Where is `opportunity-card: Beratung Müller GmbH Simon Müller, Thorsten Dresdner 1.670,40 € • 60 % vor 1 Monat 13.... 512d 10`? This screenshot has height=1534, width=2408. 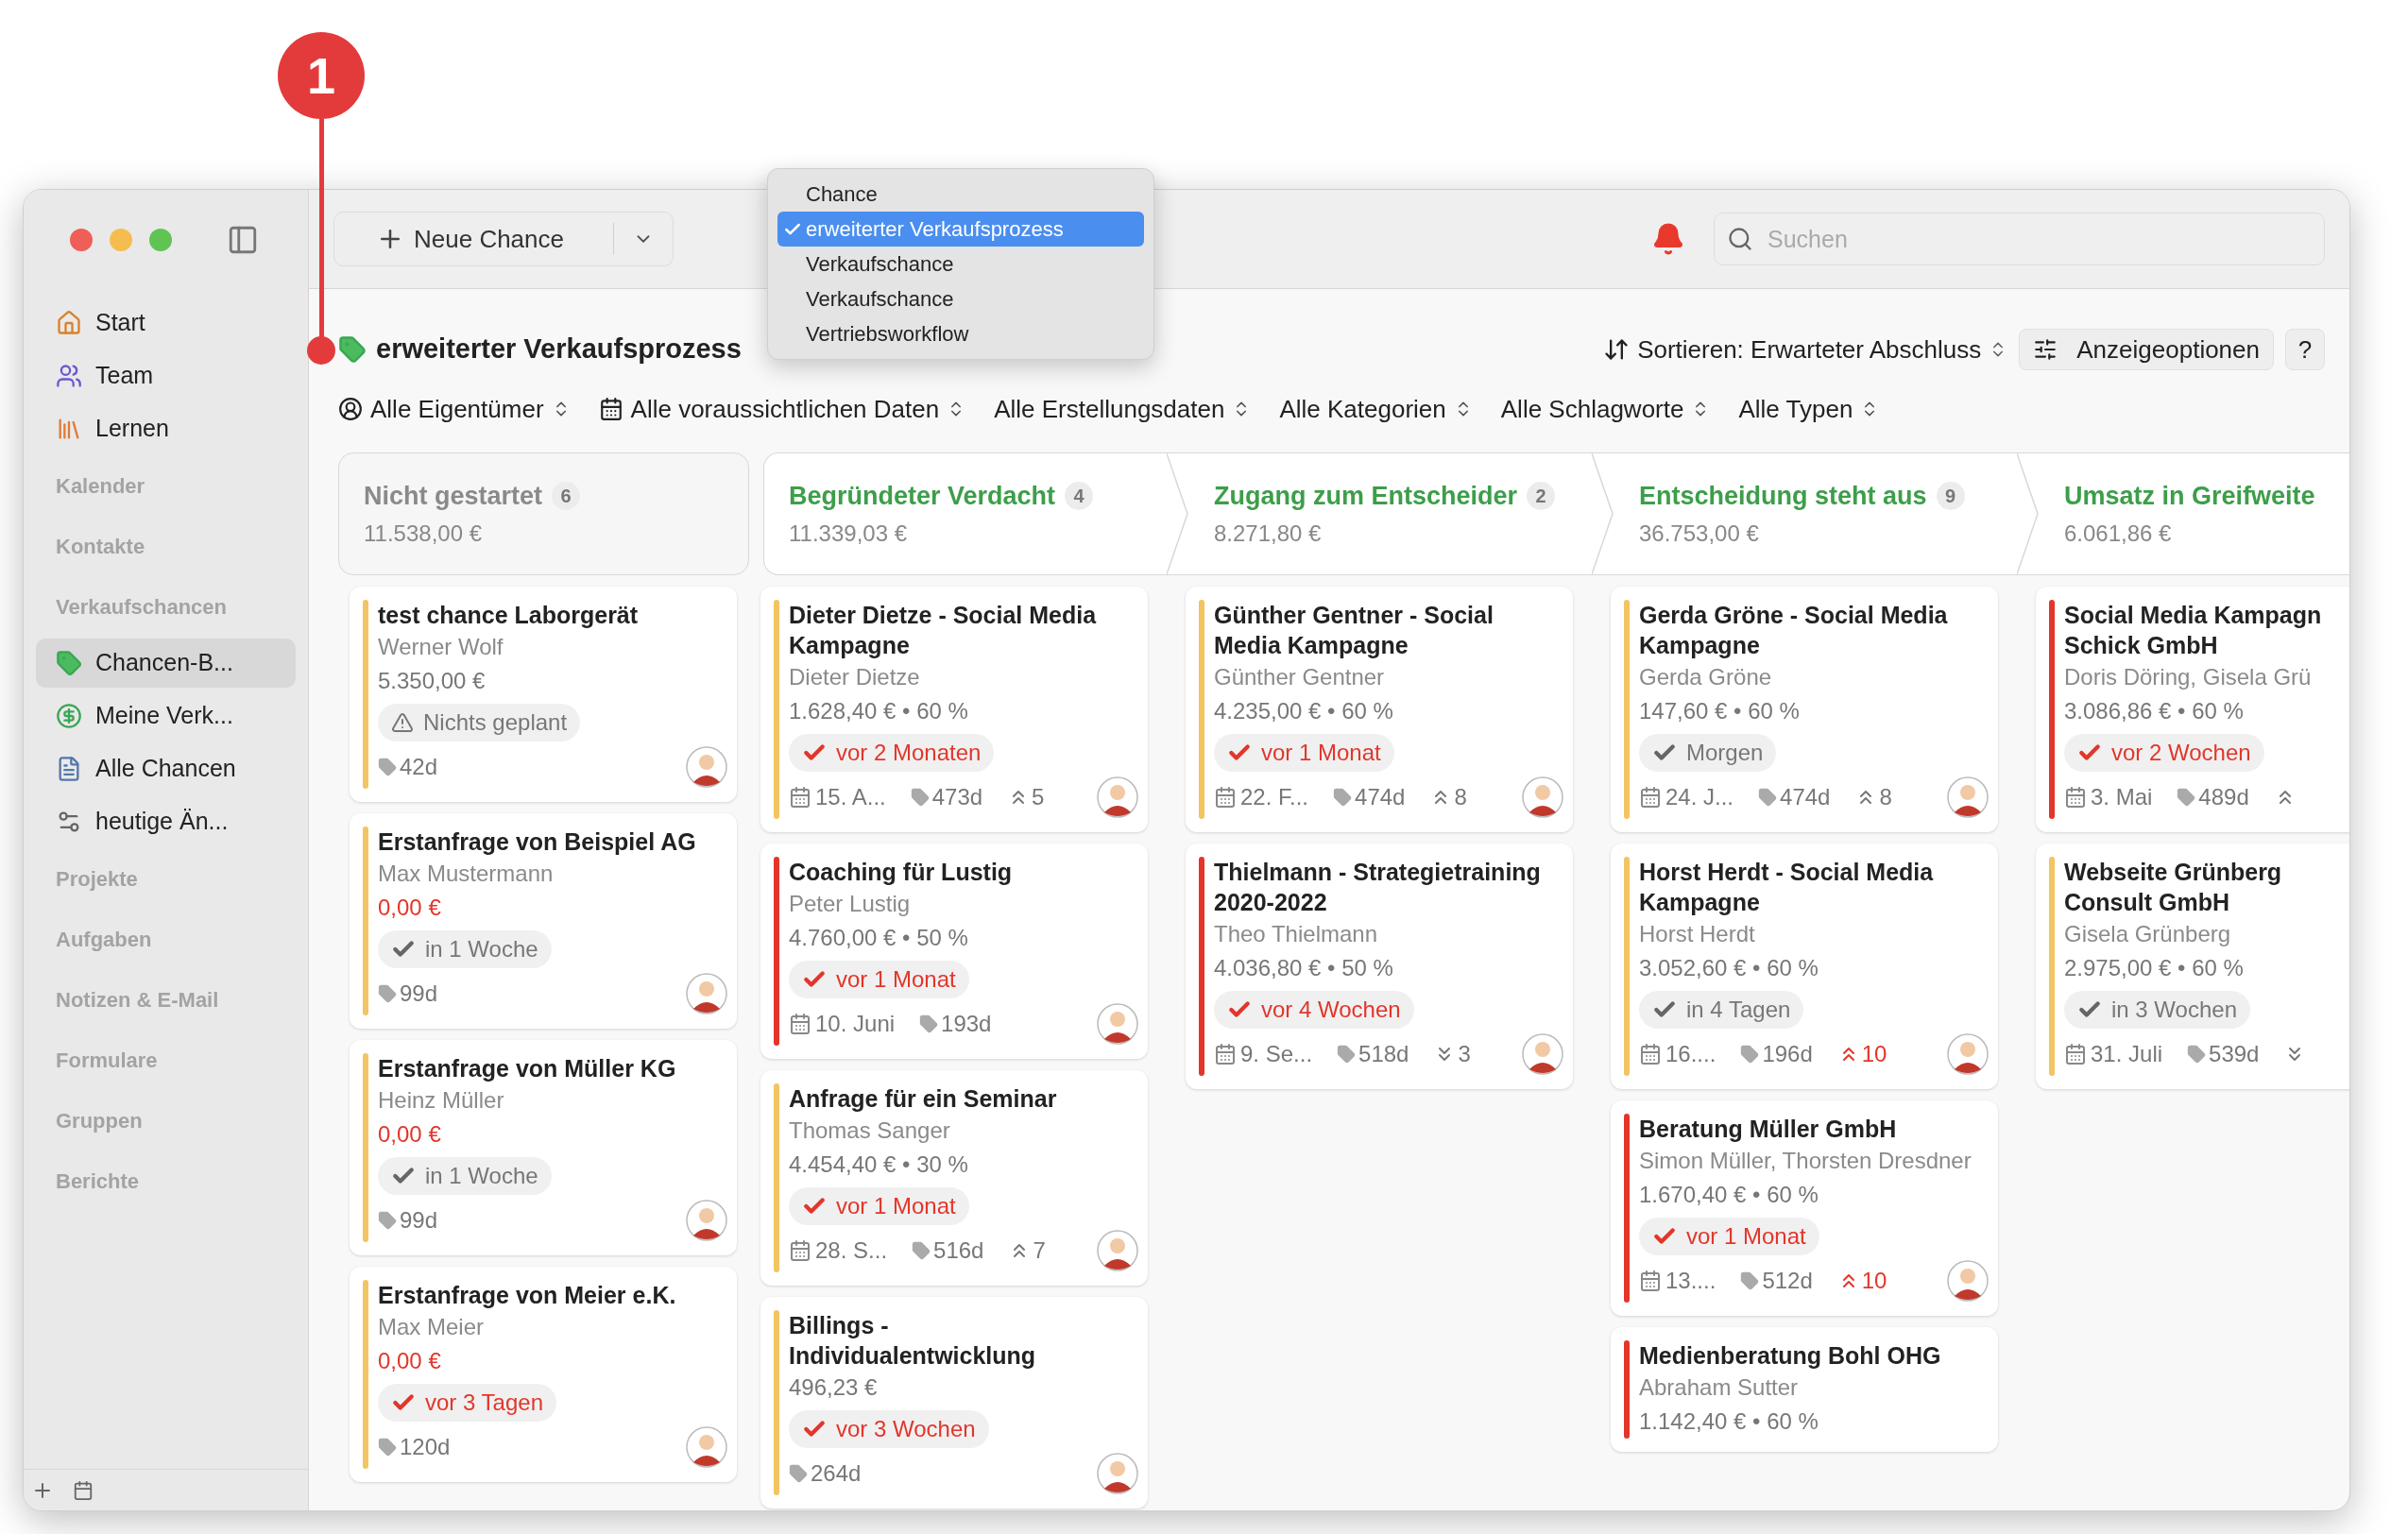 opportunity-card: Beratung Müller GmbH Simon Müller, Thorsten Dresdner 1.670,40 € • 60 % vor 1 Monat 13.... 512d 10 is located at coordinates (1804, 1208).